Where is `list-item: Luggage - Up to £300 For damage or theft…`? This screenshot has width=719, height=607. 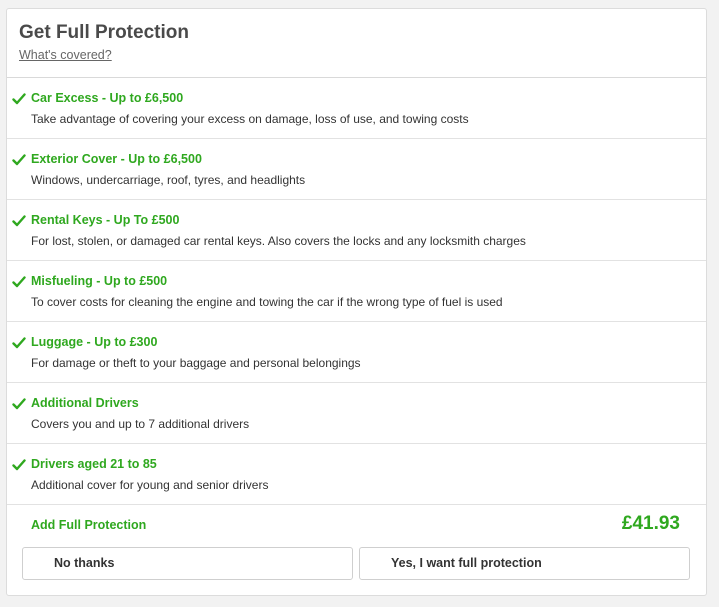 list-item: Luggage - Up to £300 For damage or theft… is located at coordinates (356, 352).